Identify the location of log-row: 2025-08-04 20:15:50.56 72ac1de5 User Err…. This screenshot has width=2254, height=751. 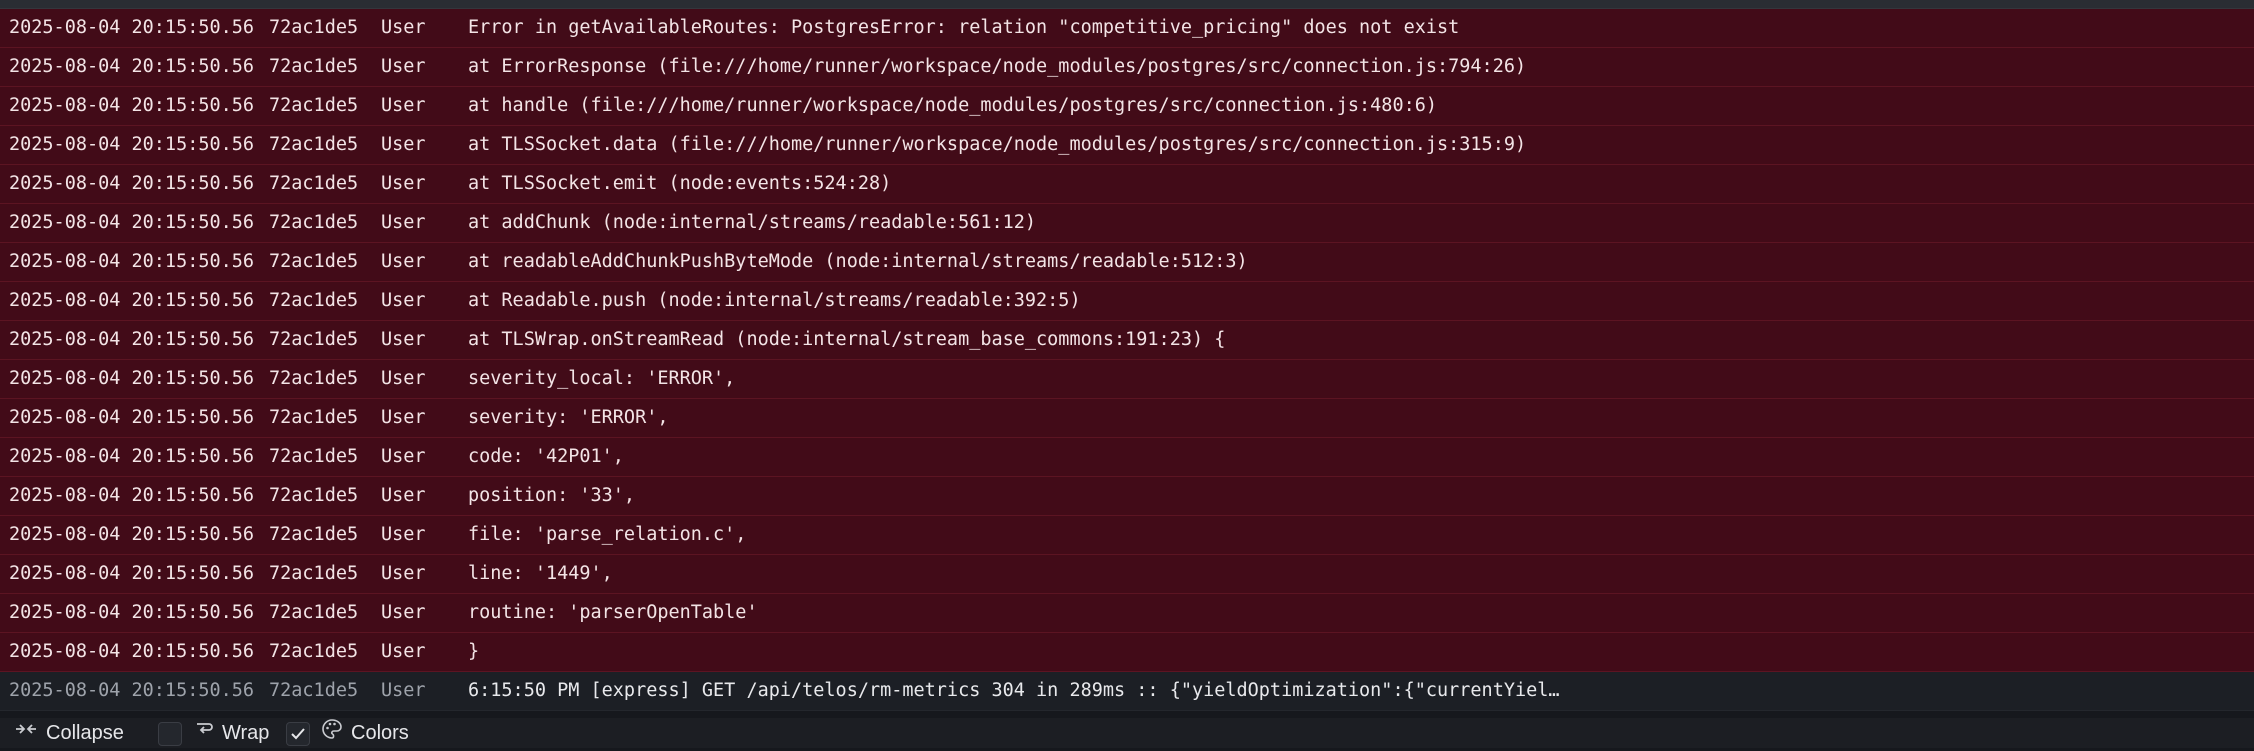
(1127, 28).